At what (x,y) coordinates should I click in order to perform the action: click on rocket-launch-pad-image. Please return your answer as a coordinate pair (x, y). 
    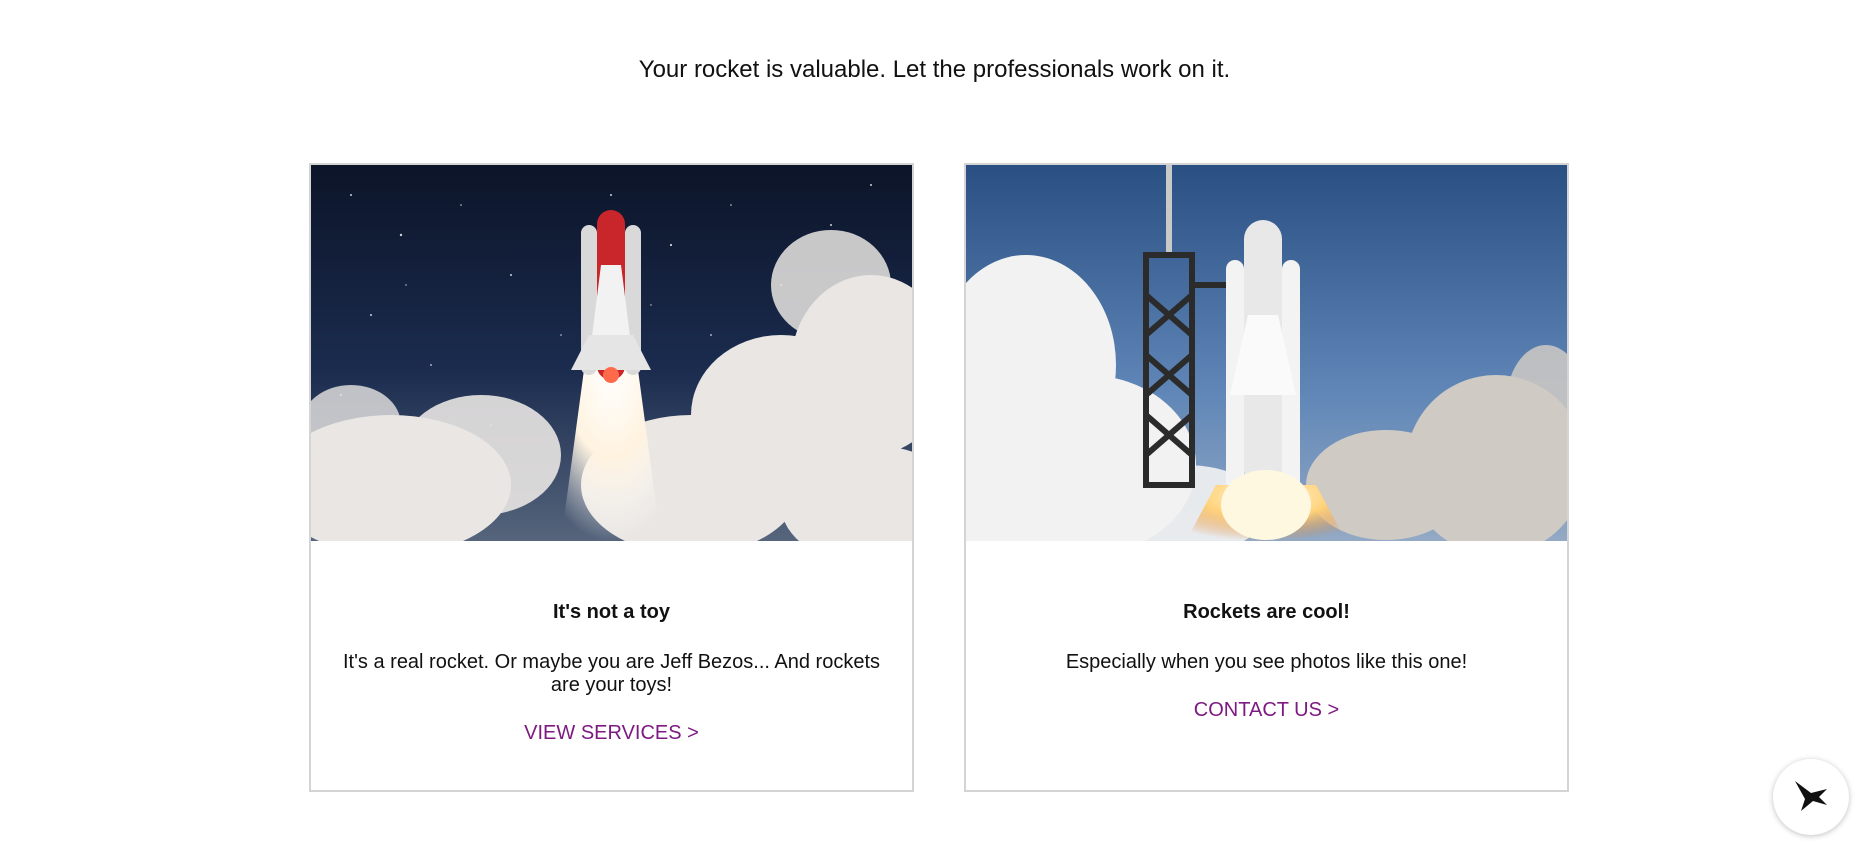
    Looking at the image, I should click on (1266, 353).